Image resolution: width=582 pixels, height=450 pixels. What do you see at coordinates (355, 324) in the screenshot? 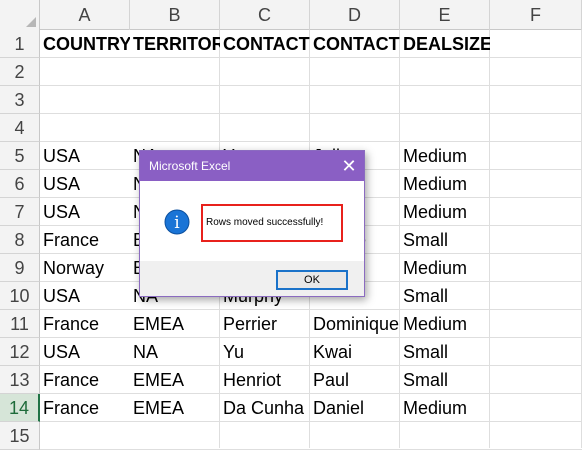
I see `cell-d11: Dominique` at bounding box center [355, 324].